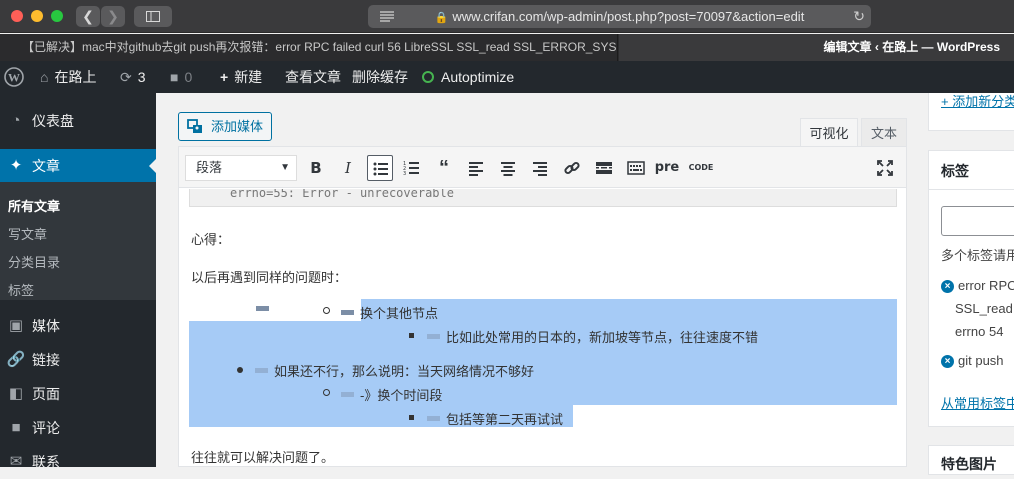 The image size is (1014, 479). I want to click on menu-pages: ◧ 页面, so click(78, 394).